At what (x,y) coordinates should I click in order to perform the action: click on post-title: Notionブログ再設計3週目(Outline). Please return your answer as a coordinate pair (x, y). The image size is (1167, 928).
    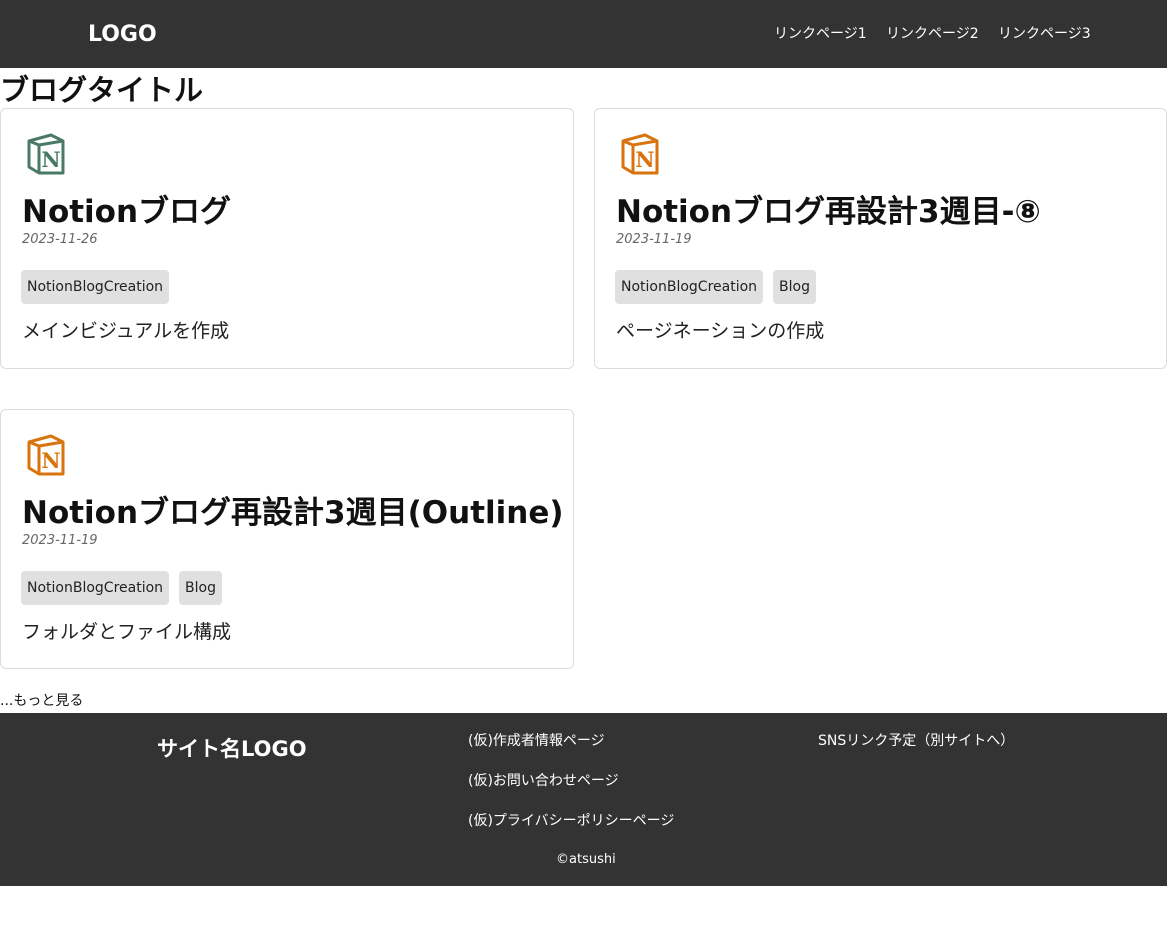
    Looking at the image, I should click on (293, 513).